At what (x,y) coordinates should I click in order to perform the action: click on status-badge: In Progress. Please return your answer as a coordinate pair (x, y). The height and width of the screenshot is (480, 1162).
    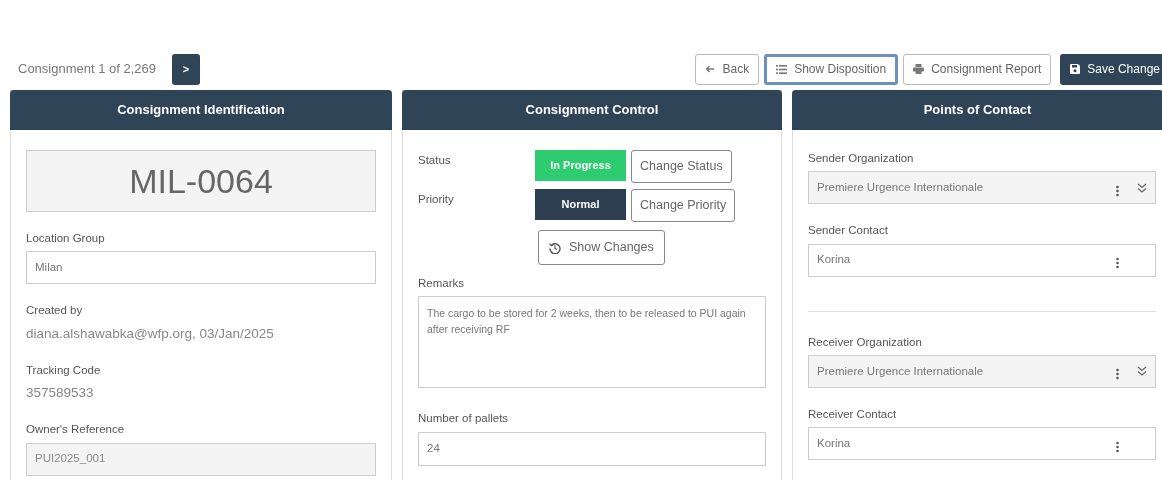
    Looking at the image, I should click on (580, 165).